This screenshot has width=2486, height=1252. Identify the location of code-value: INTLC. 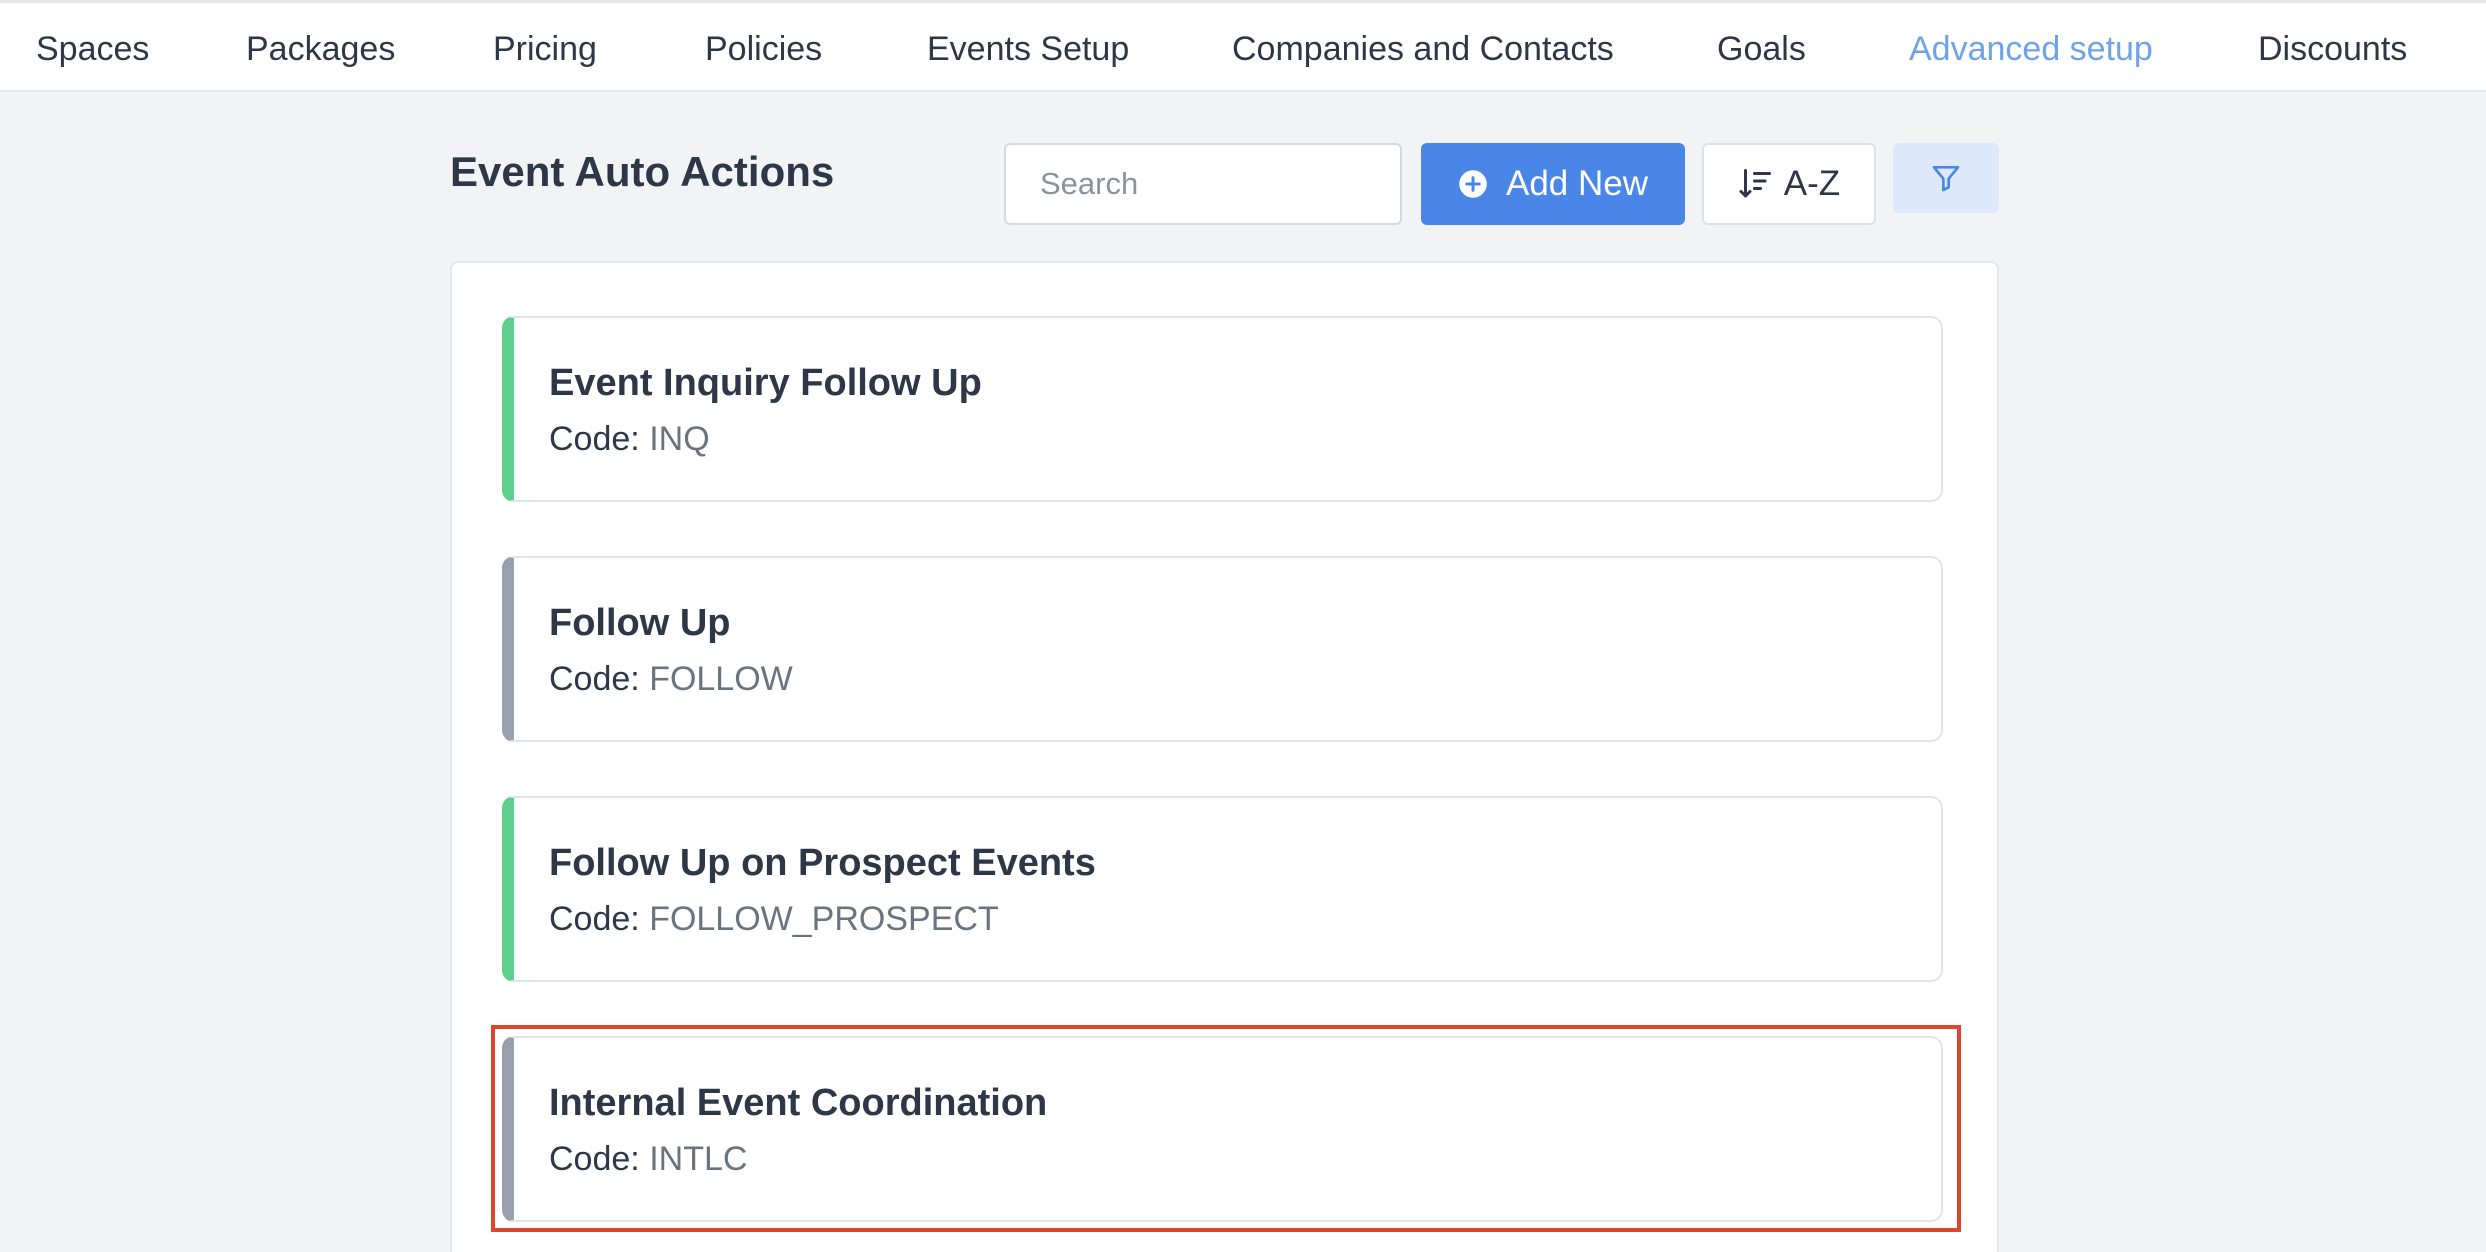
(698, 1159).